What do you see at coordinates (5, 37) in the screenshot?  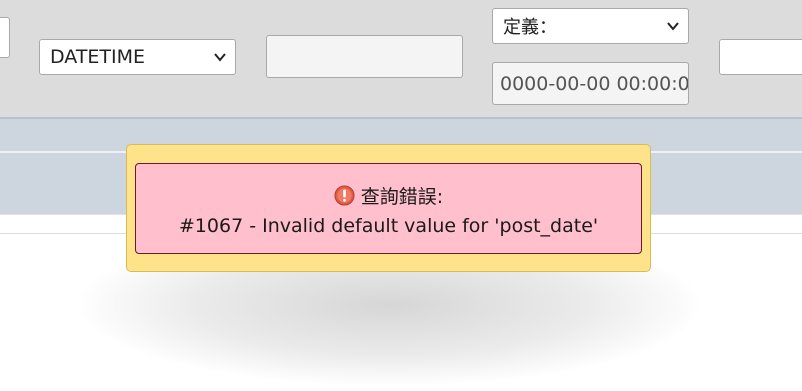 I see `name-input` at bounding box center [5, 37].